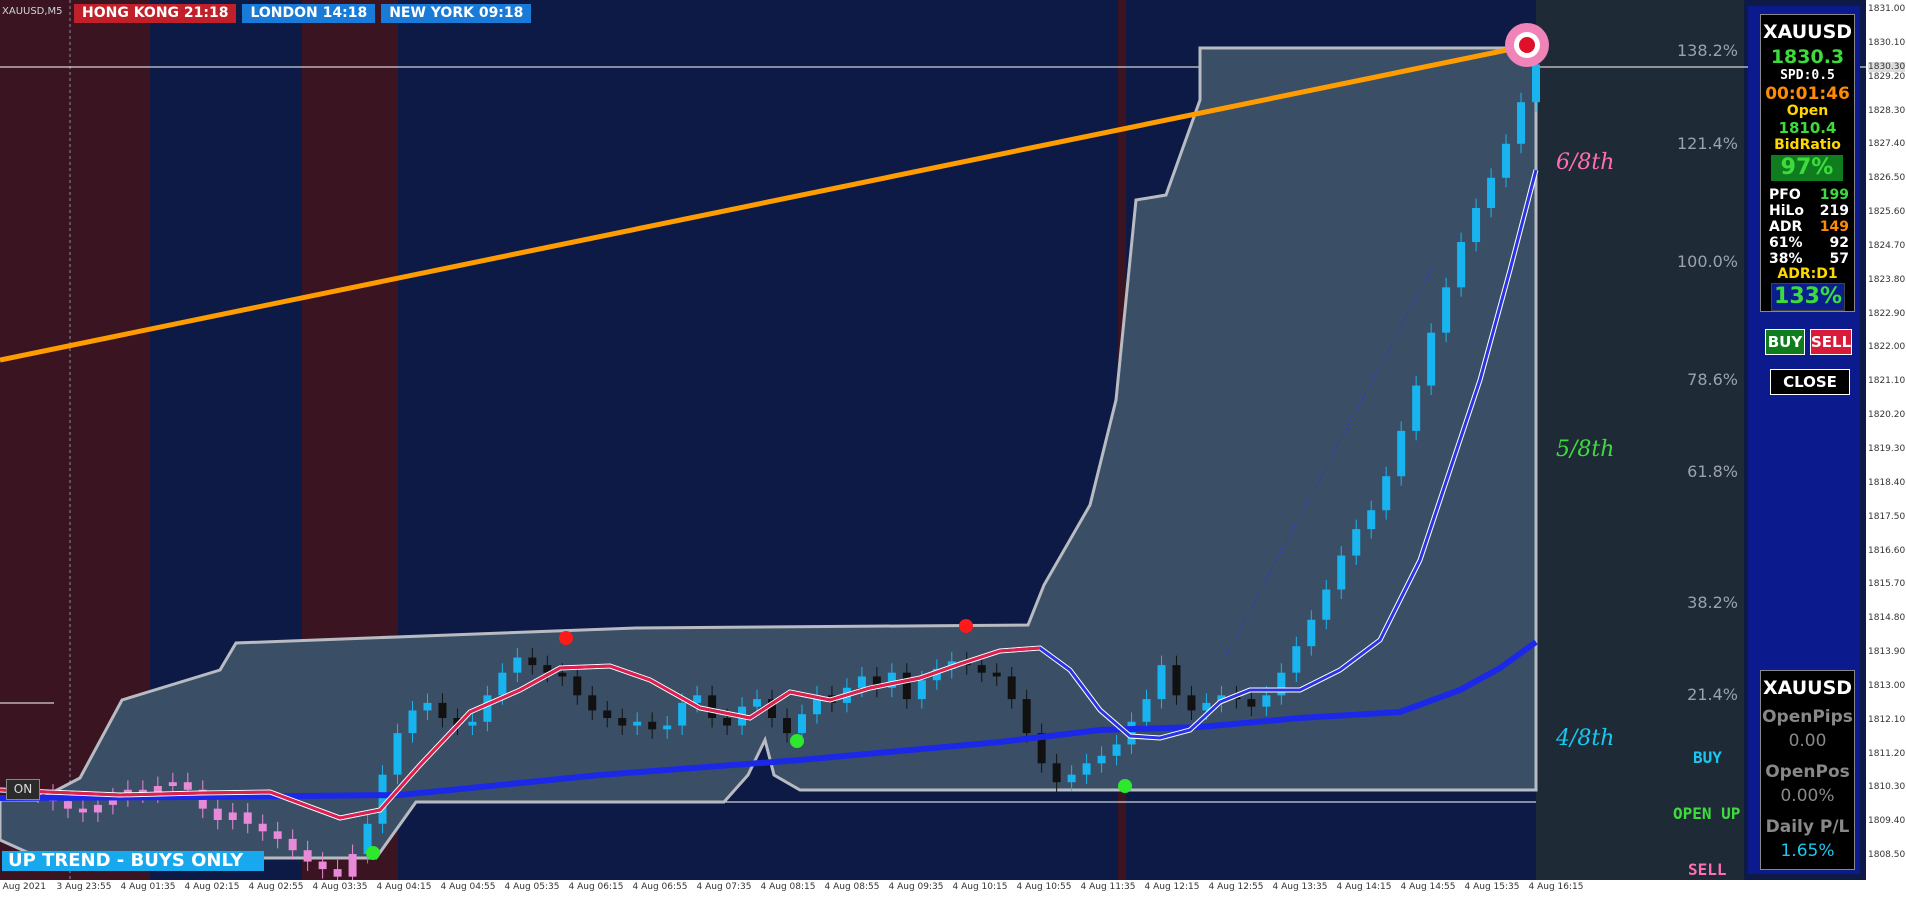  Describe the element at coordinates (1707, 143) in the screenshot. I see `fib-level-121: 121.4%` at that location.